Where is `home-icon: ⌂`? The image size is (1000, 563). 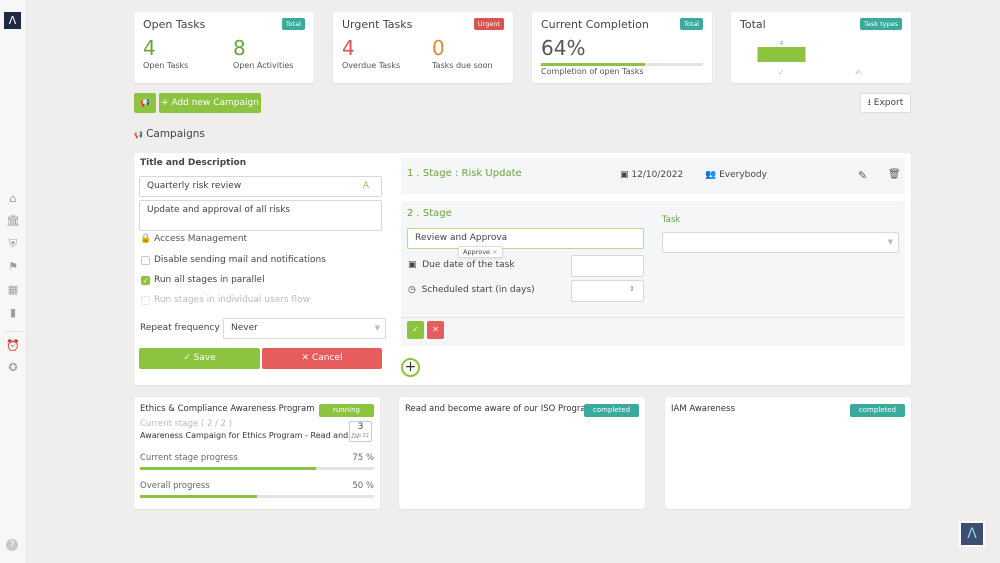 home-icon: ⌂ is located at coordinates (13, 199).